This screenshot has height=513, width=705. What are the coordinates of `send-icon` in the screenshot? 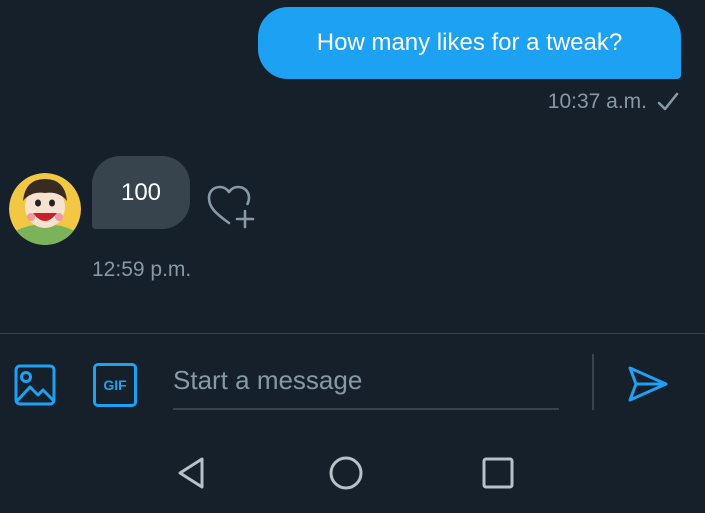 It's located at (648, 384).